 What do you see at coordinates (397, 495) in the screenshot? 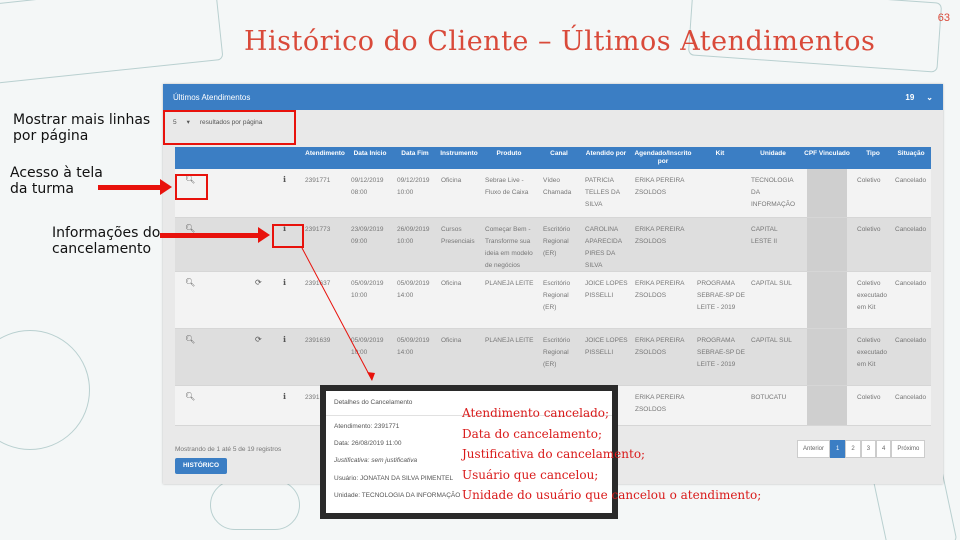
I see `detail-unidade: Unidade: TECNOLOGIA DA INFORMAÇÃO` at bounding box center [397, 495].